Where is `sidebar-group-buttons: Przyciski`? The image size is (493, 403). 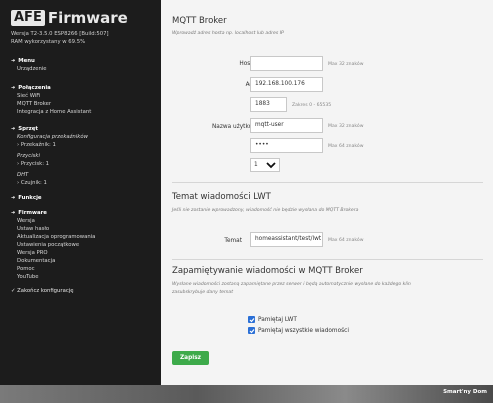 sidebar-group-buttons: Przyciski is located at coordinates (28, 156).